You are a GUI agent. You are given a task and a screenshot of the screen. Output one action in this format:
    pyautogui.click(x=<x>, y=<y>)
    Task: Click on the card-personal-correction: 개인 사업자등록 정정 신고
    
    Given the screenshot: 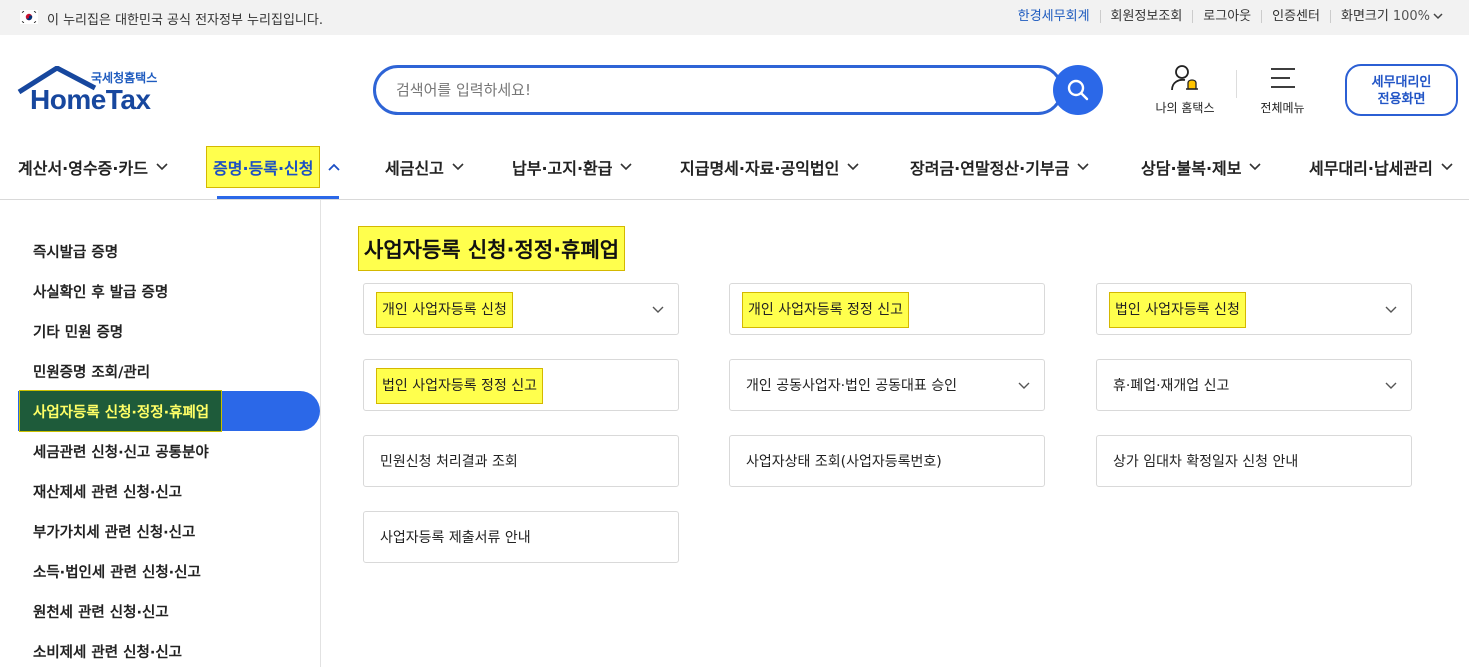 What is the action you would take?
    pyautogui.click(x=887, y=309)
    